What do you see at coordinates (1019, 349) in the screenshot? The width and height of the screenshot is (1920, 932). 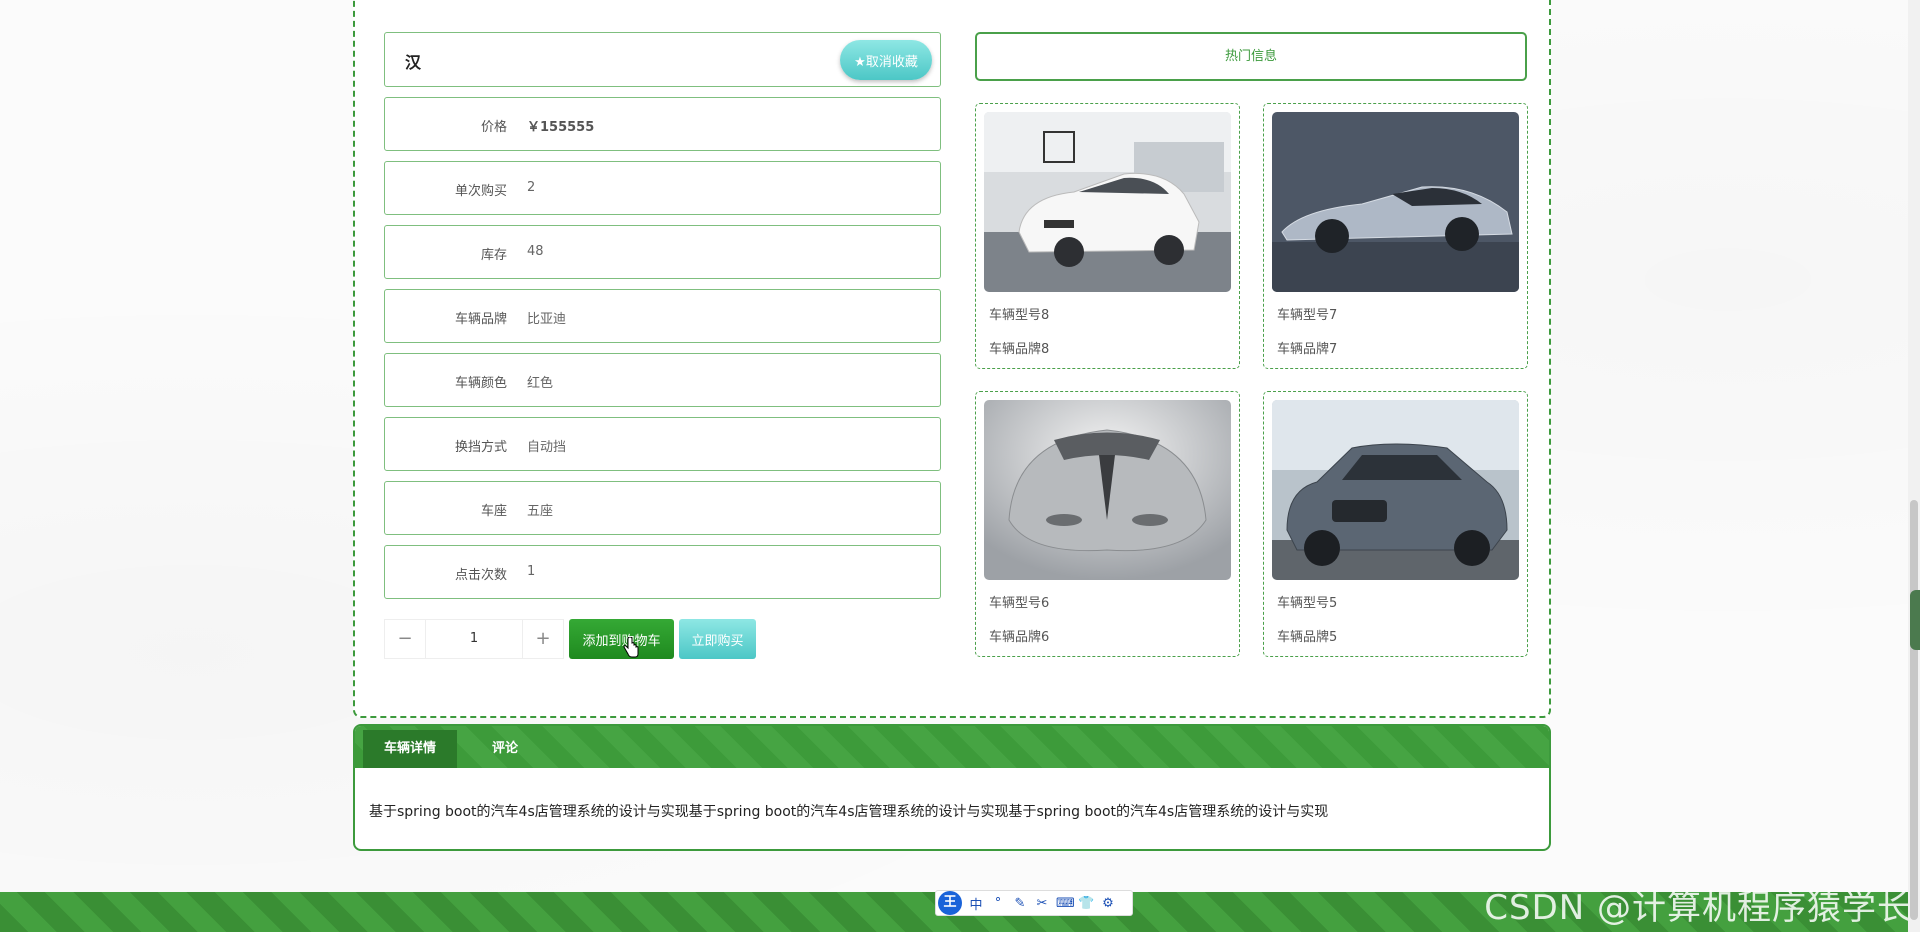 I see `card-brand: 车辆品牌8` at bounding box center [1019, 349].